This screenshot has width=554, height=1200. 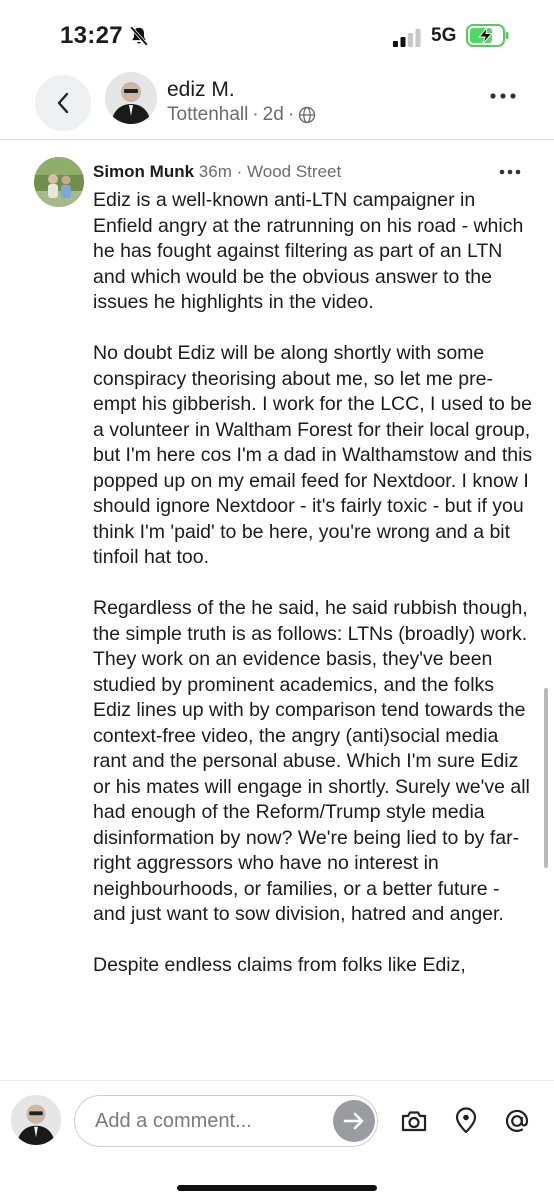 What do you see at coordinates (277, 35) in the screenshot?
I see `status-bar: 13:27 5G` at bounding box center [277, 35].